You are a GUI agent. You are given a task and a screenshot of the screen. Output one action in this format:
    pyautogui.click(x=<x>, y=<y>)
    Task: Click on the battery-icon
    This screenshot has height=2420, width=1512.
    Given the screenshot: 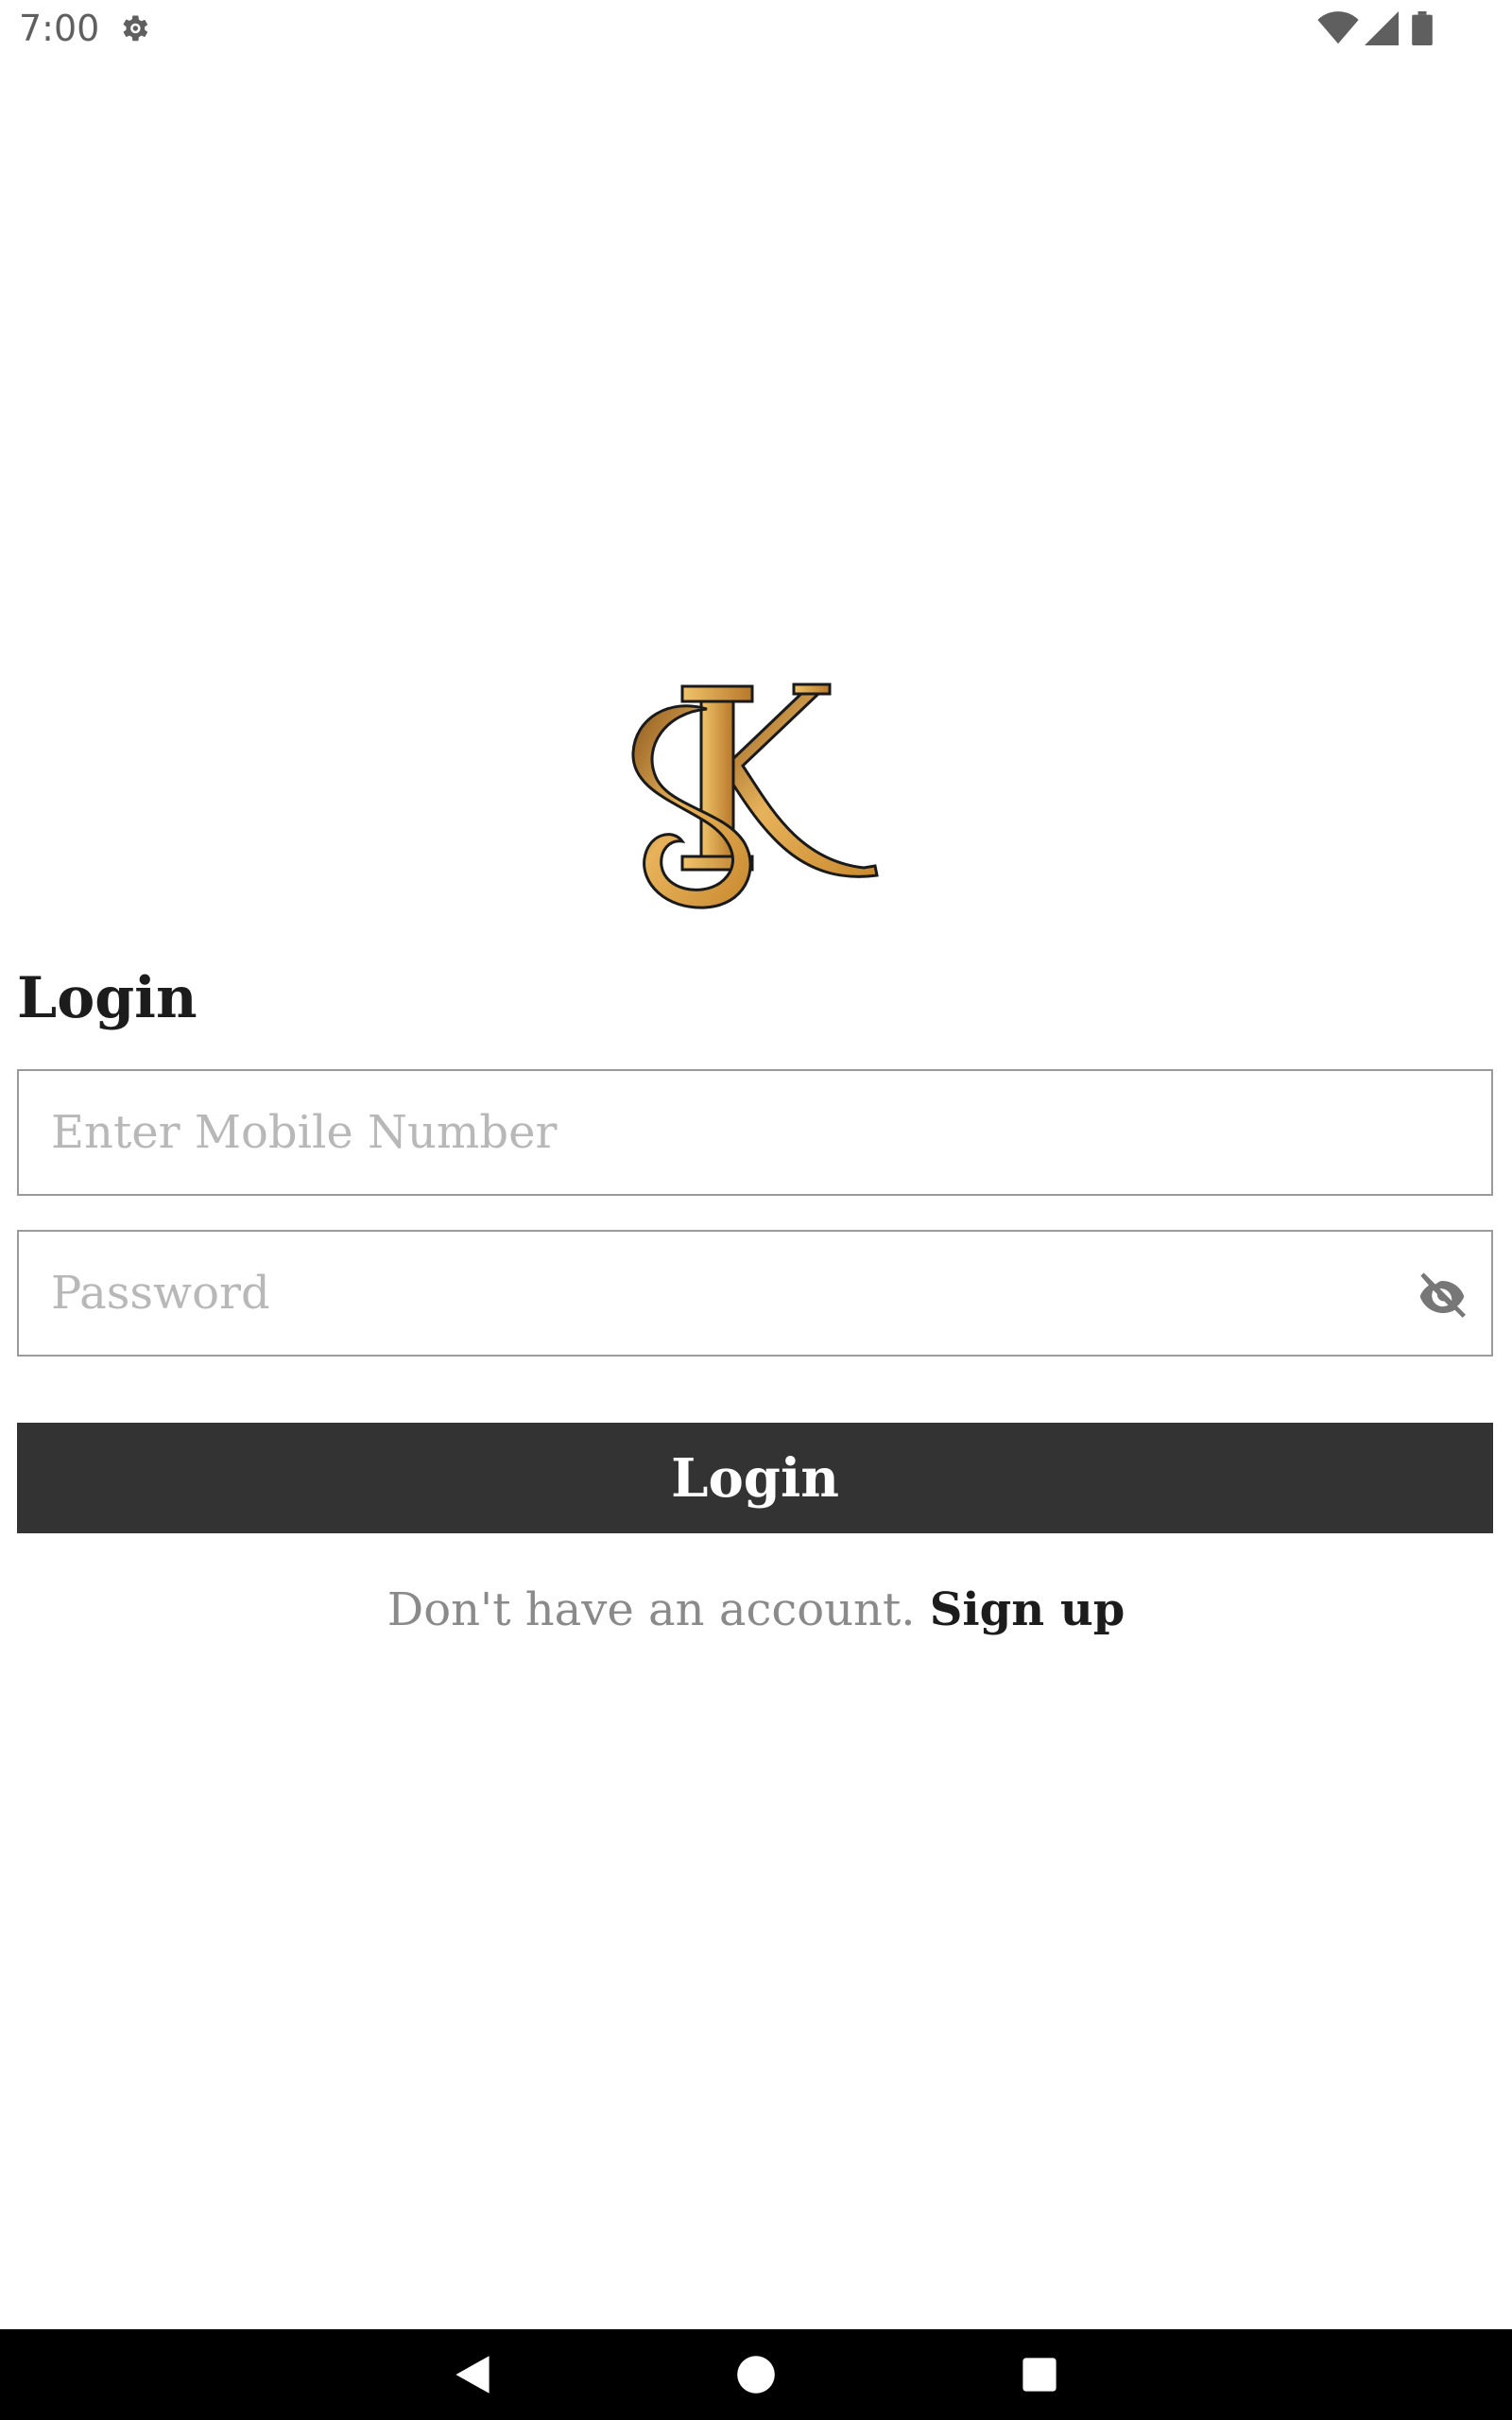 What is the action you would take?
    pyautogui.click(x=1422, y=28)
    